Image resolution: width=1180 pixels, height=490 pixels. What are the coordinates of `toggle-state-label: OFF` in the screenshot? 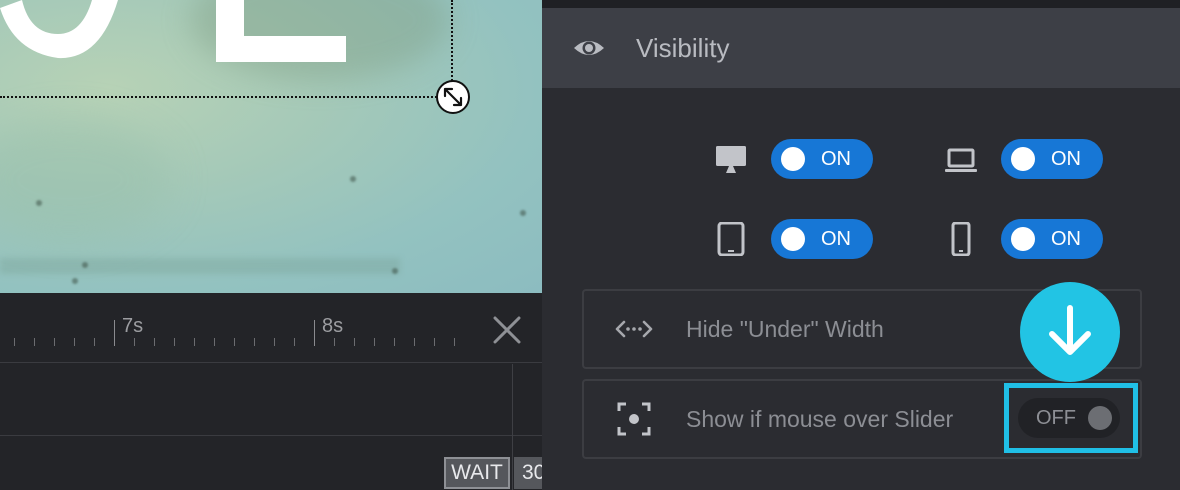 It's located at (1056, 417).